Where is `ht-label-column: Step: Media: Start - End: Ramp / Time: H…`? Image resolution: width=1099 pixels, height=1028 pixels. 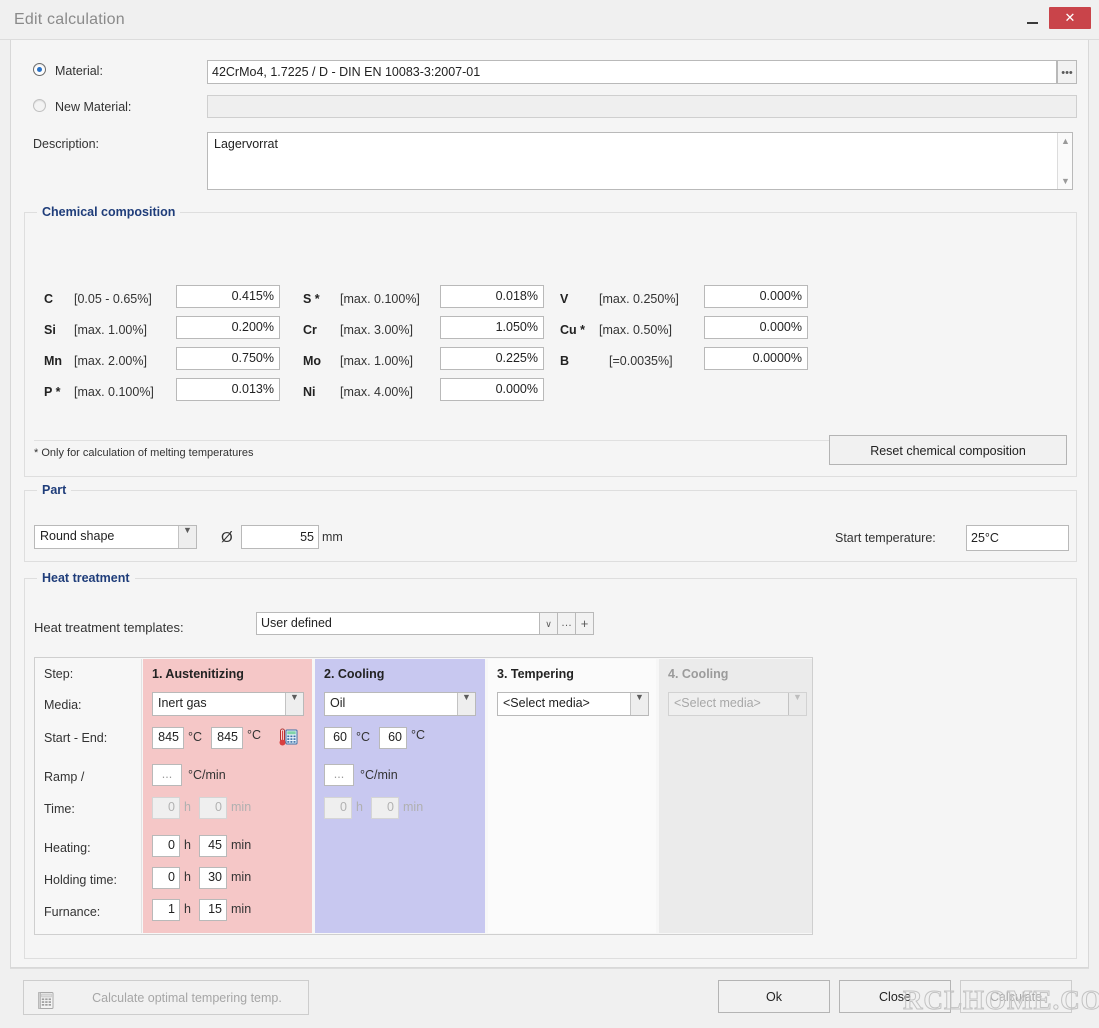 ht-label-column: Step: Media: Start - End: Ramp / Time: H… is located at coordinates (89, 796).